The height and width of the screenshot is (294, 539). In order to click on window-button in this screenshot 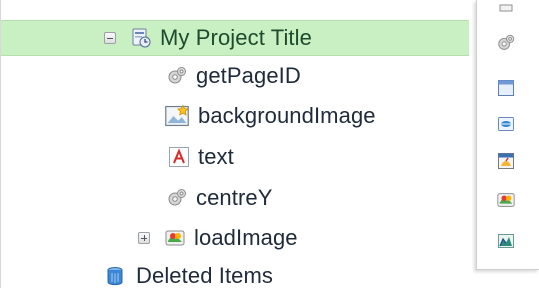, I will do `click(506, 88)`.